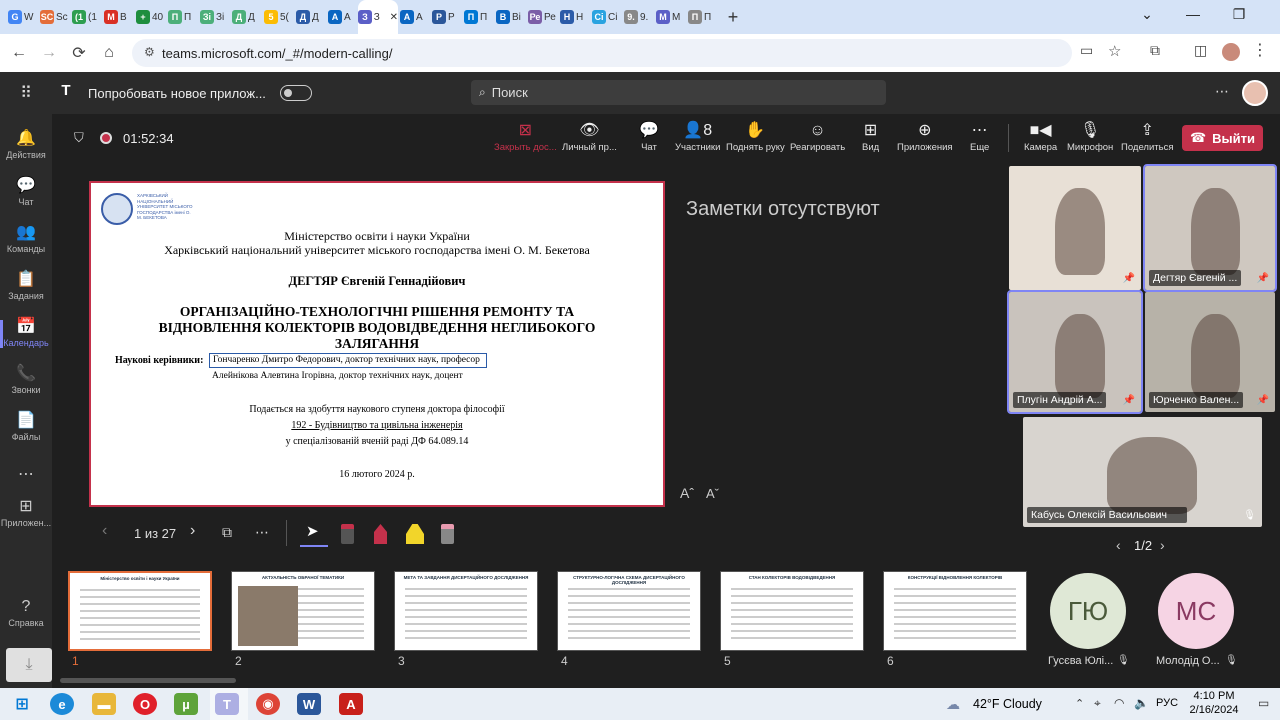 This screenshot has width=1280, height=720. Describe the element at coordinates (1090, 137) in the screenshot. I see `microphone-button: 🎙 Микрофон` at that location.